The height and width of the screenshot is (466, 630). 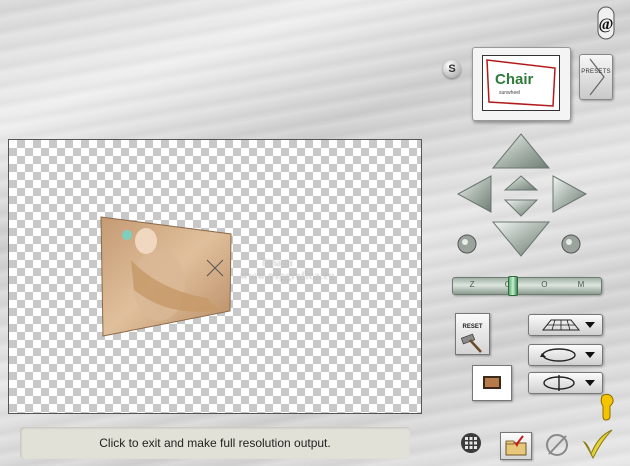 I want to click on folder-save-button, so click(x=516, y=446).